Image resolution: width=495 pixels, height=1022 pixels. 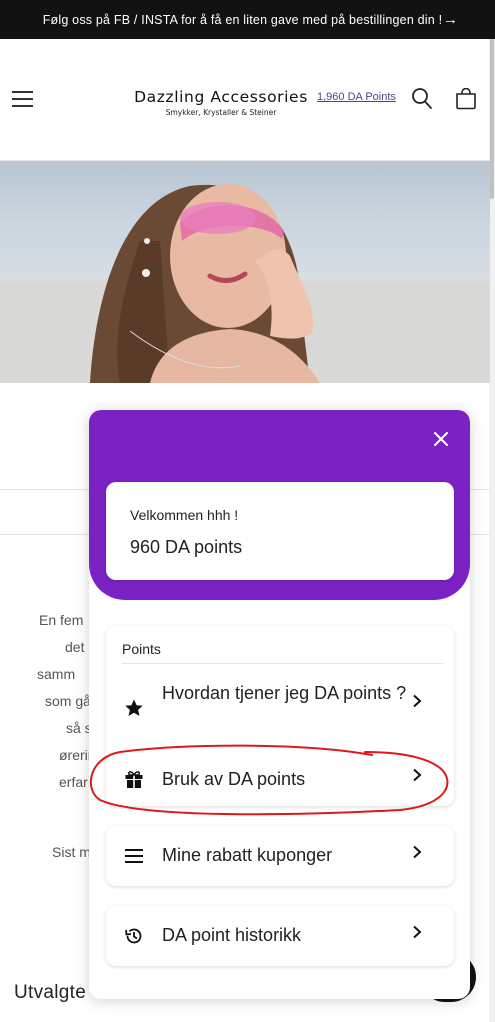 What do you see at coordinates (221, 112) in the screenshot?
I see `brand-tagline: Smykker, Krystaller & Steiner` at bounding box center [221, 112].